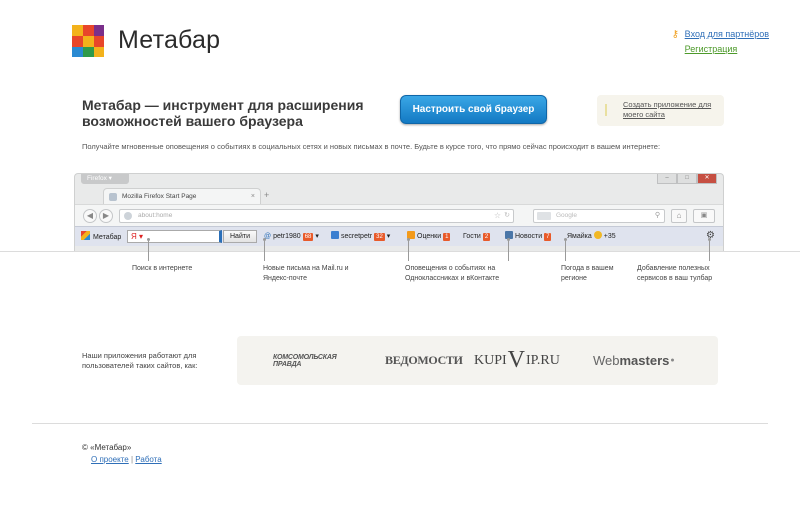 The width and height of the screenshot is (800, 510). What do you see at coordinates (159, 196) in the screenshot?
I see `tab-title: Mozilla Firefox Start Page` at bounding box center [159, 196].